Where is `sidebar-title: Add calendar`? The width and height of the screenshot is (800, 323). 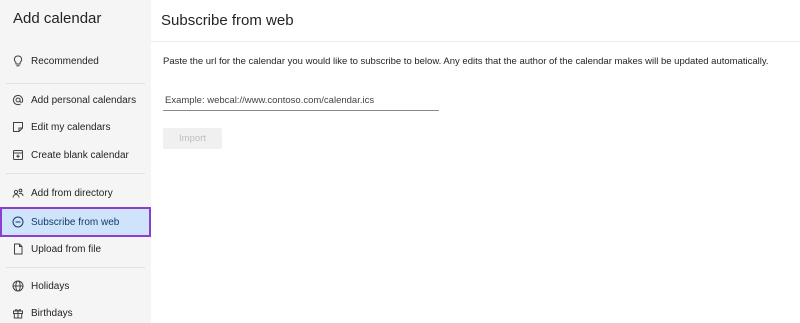 sidebar-title: Add calendar is located at coordinates (57, 18).